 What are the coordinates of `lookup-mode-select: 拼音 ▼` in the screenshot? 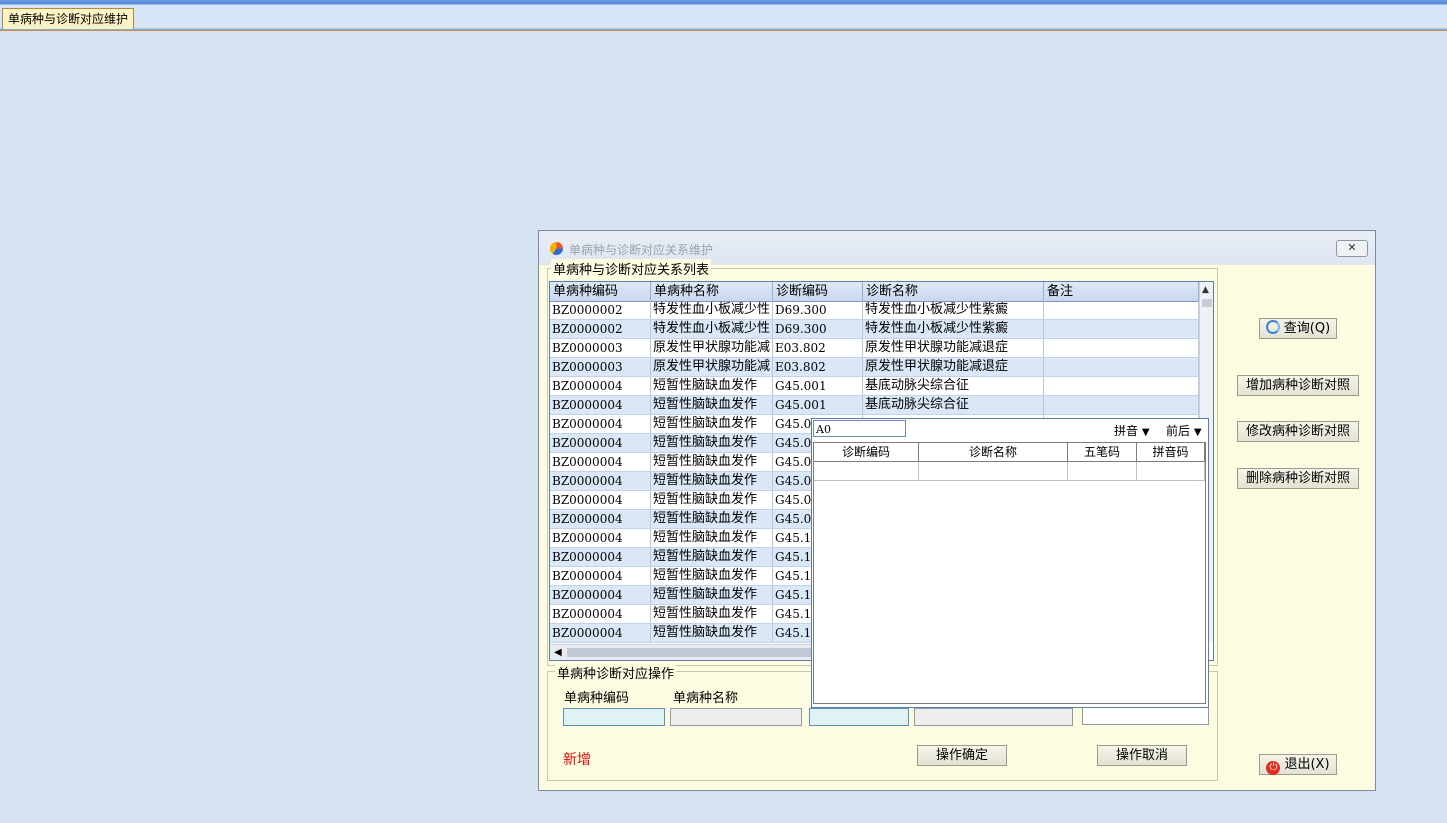 It's located at (1132, 430).